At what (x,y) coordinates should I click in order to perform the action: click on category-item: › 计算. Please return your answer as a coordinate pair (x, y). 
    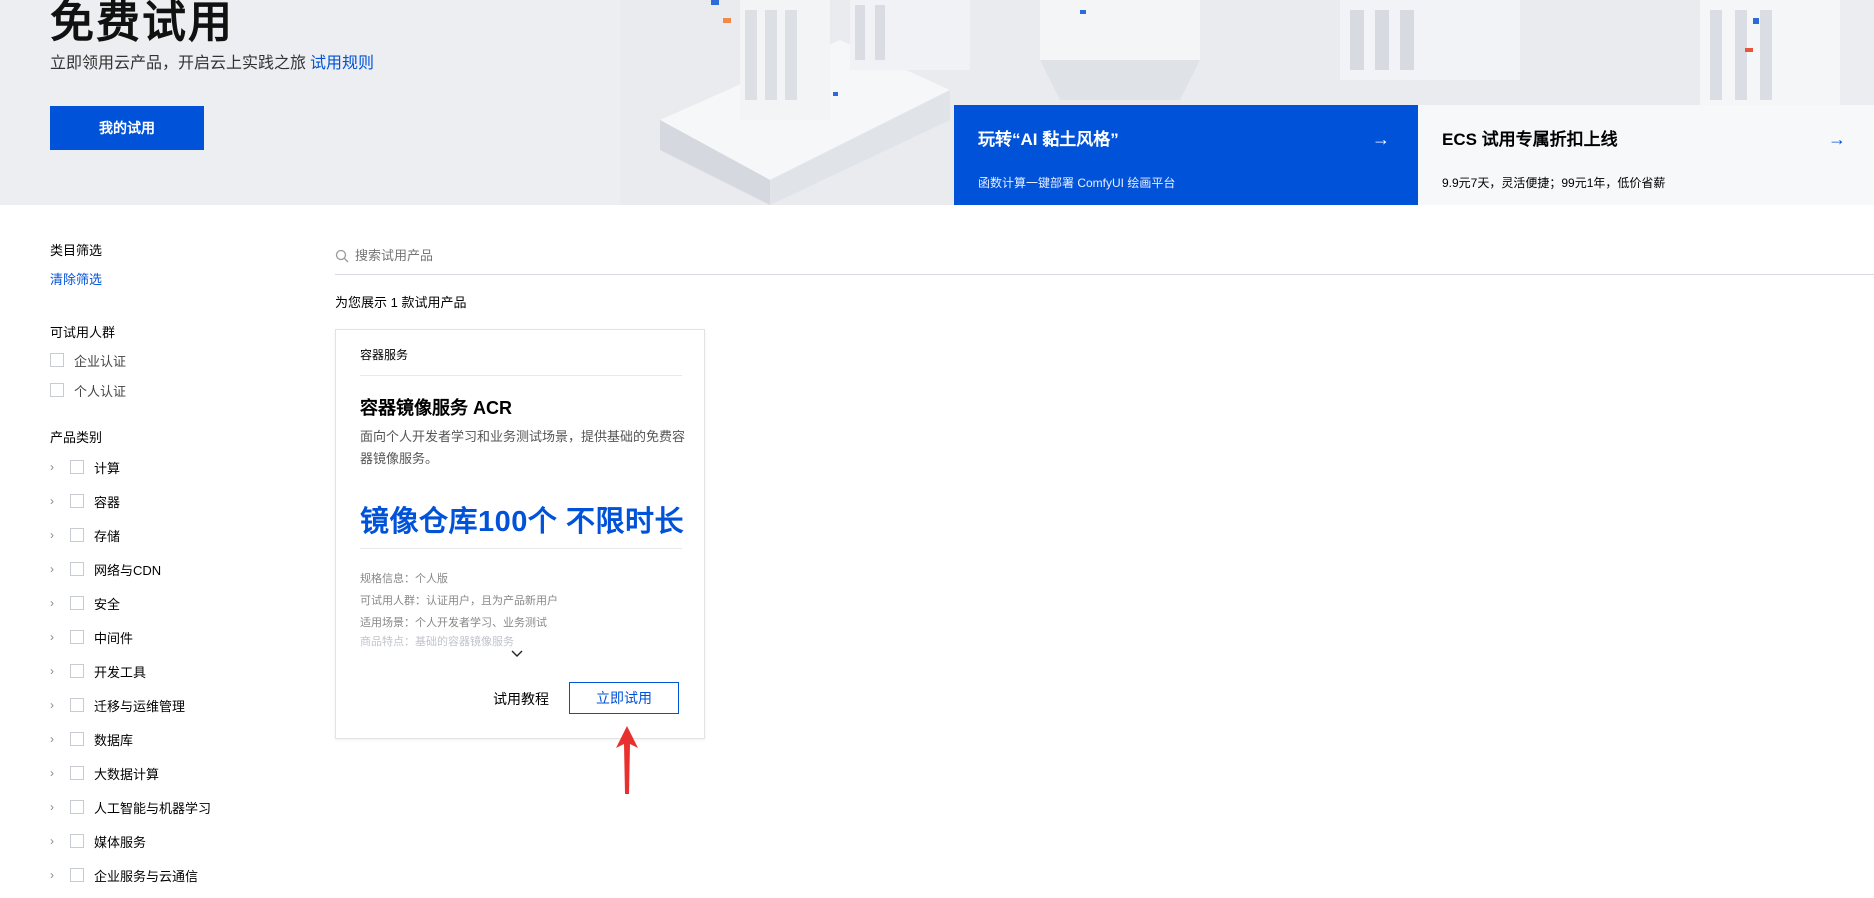
    Looking at the image, I should click on (170, 467).